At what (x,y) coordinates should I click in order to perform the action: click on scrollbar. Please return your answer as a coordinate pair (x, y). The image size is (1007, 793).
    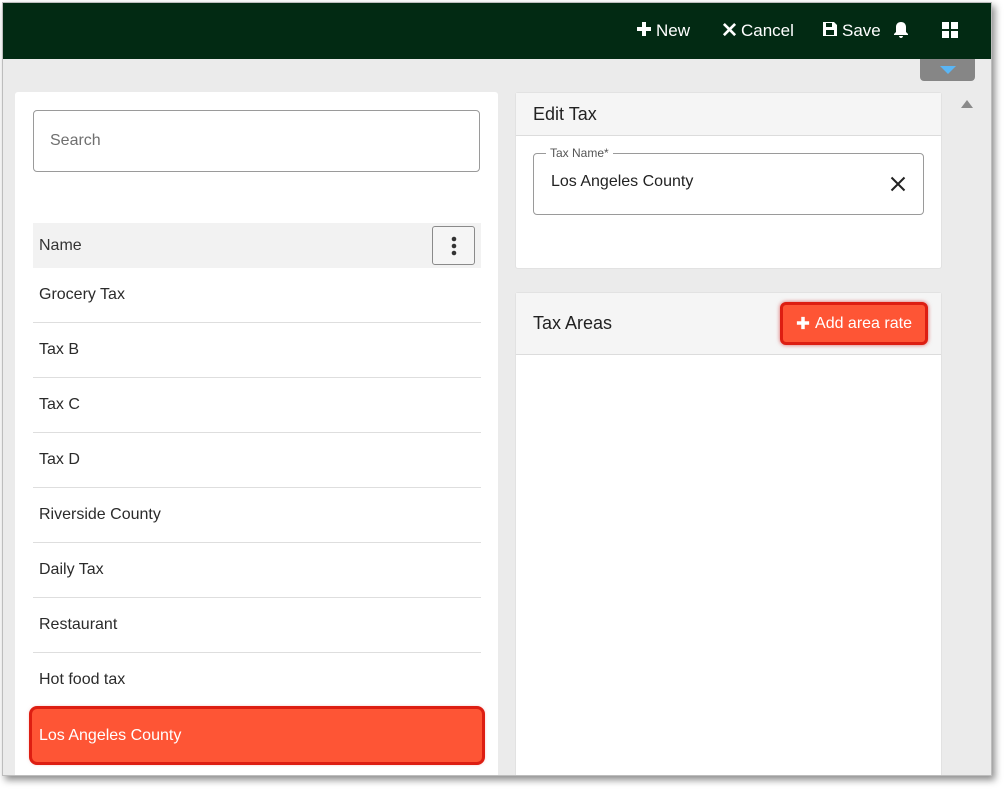
    Looking at the image, I should click on (967, 433).